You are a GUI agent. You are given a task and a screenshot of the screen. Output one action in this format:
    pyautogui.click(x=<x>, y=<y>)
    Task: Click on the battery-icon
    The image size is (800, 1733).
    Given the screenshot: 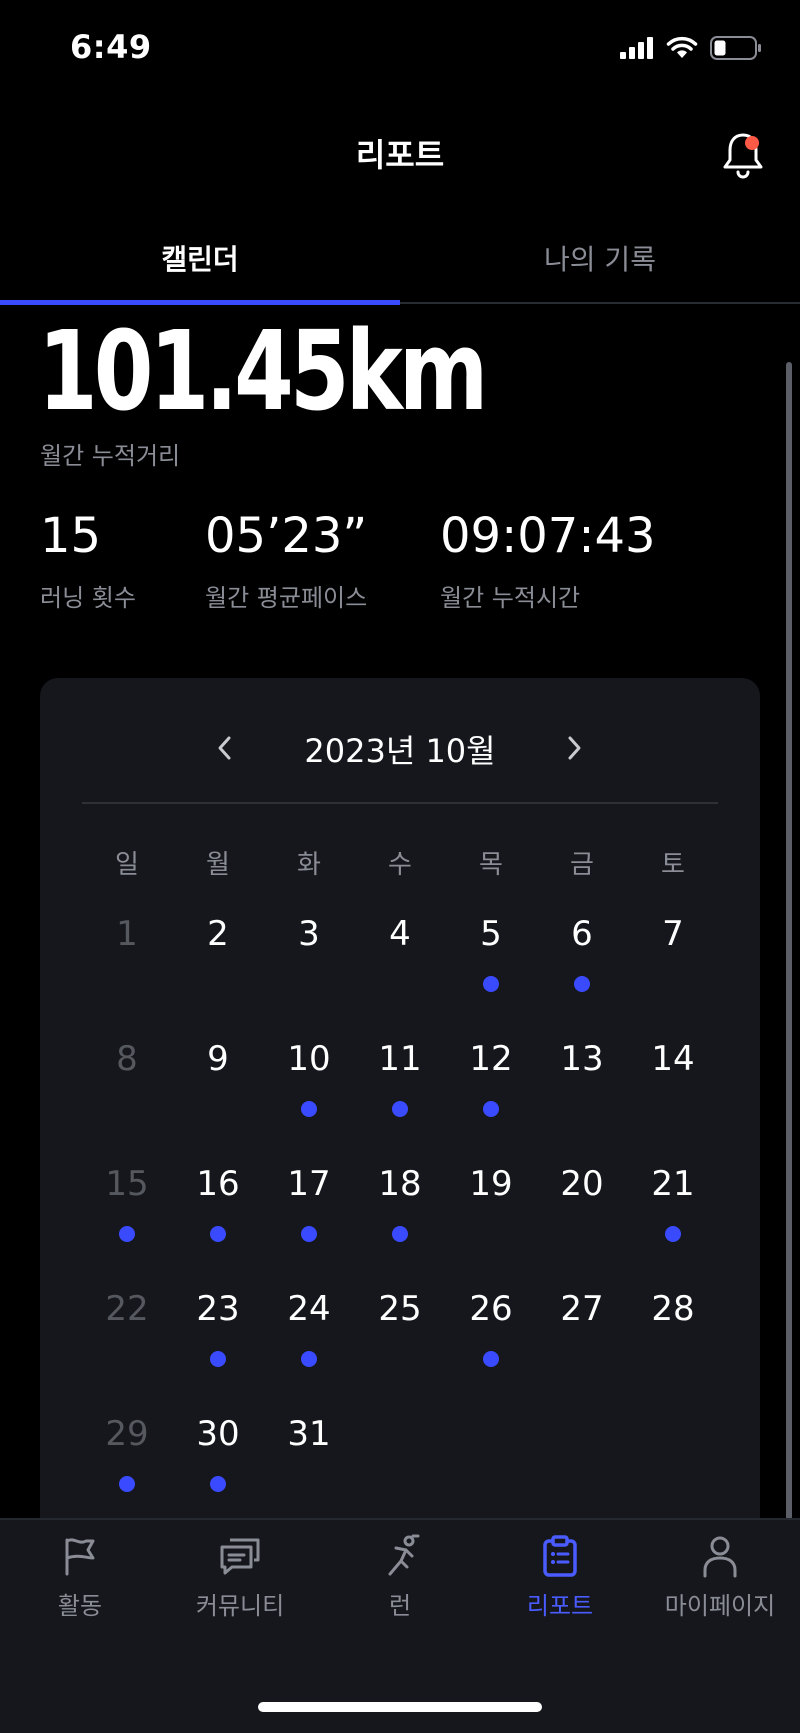 What is the action you would take?
    pyautogui.click(x=735, y=48)
    